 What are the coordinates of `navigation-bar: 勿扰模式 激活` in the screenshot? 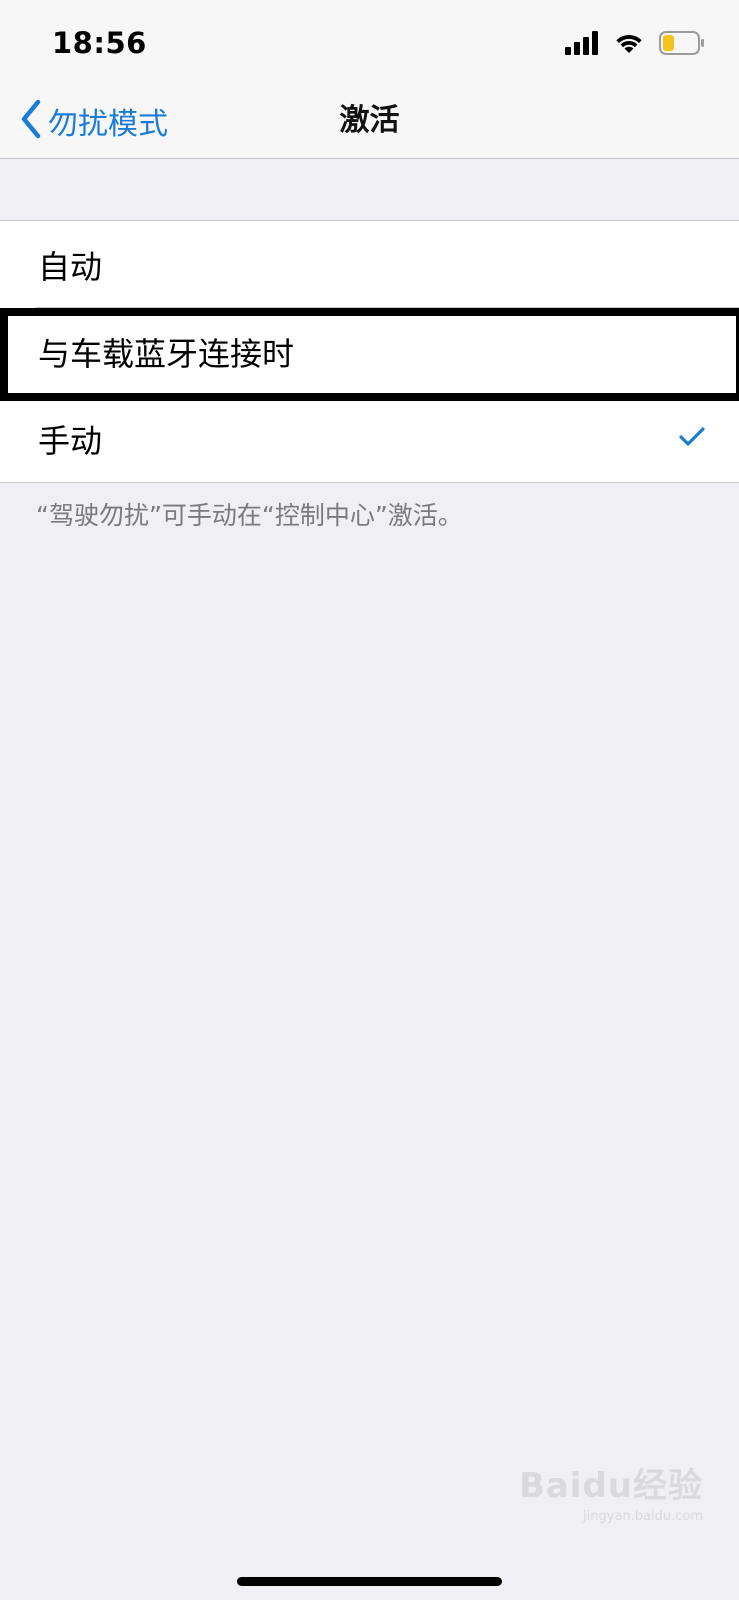 It's located at (369, 125).